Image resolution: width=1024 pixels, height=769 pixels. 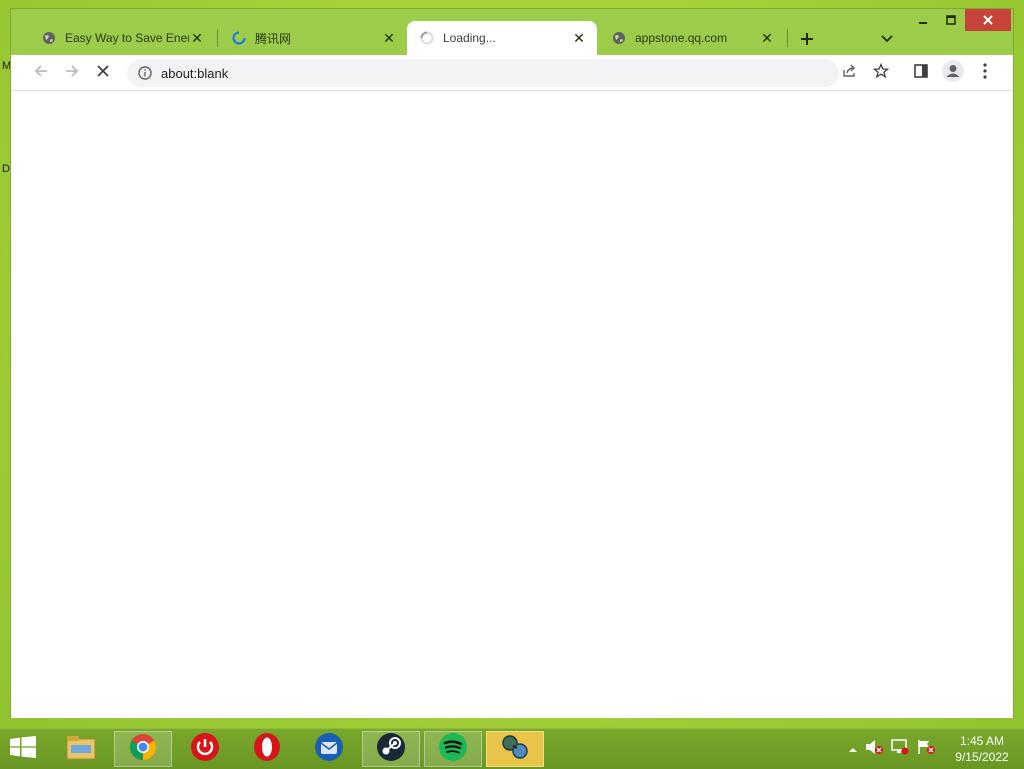 I want to click on file-explorer-icon, so click(x=81, y=749).